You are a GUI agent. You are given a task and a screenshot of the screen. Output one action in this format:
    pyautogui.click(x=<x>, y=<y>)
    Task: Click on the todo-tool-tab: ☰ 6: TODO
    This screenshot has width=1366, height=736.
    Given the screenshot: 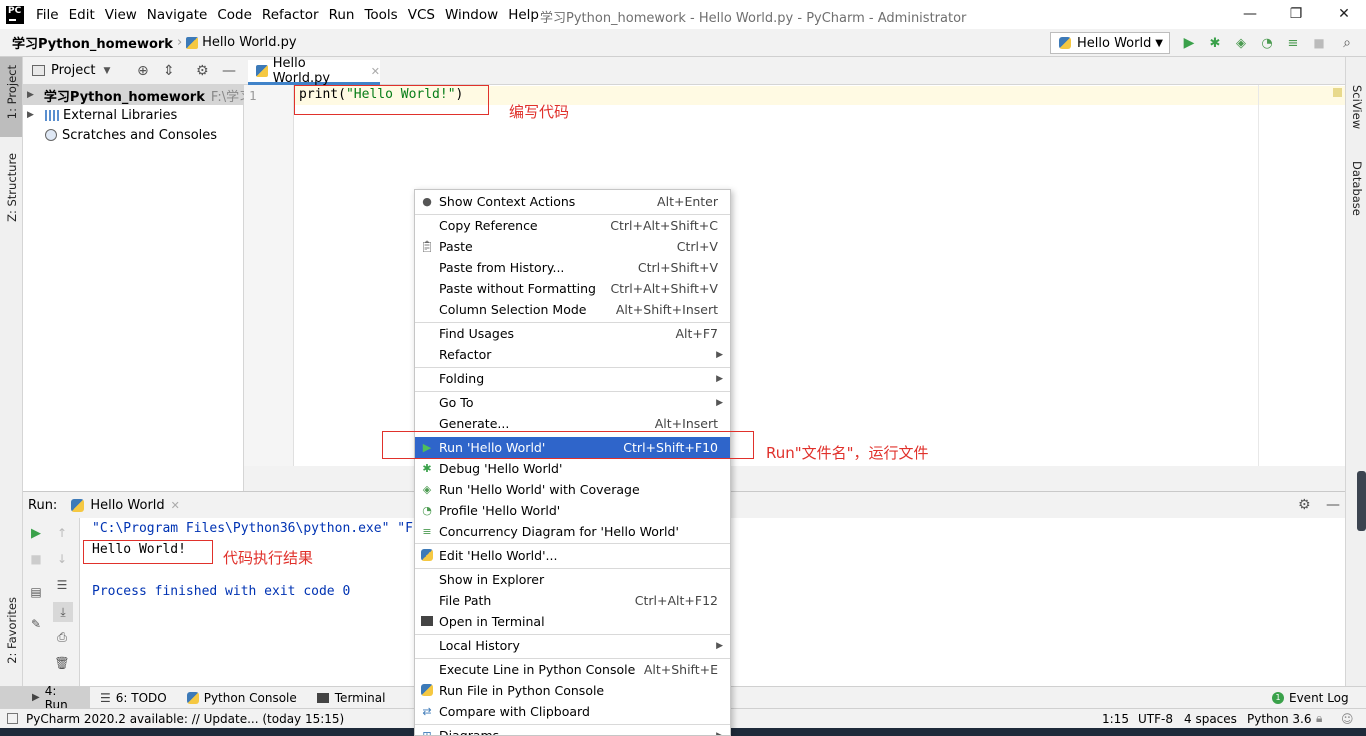 What is the action you would take?
    pyautogui.click(x=133, y=698)
    